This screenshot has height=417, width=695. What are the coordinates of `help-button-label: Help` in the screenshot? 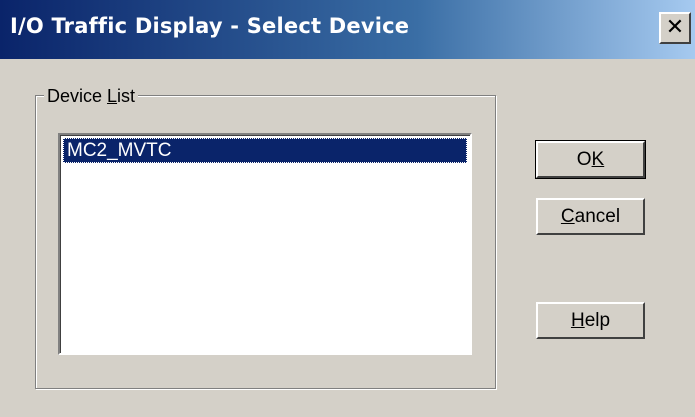 It's located at (590, 320).